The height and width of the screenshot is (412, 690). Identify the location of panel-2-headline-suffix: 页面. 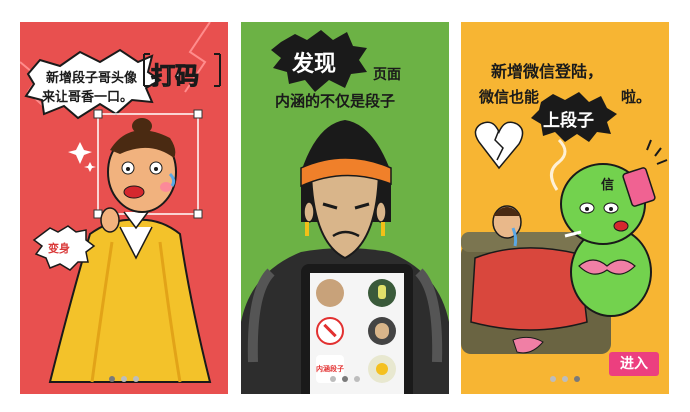
(387, 75).